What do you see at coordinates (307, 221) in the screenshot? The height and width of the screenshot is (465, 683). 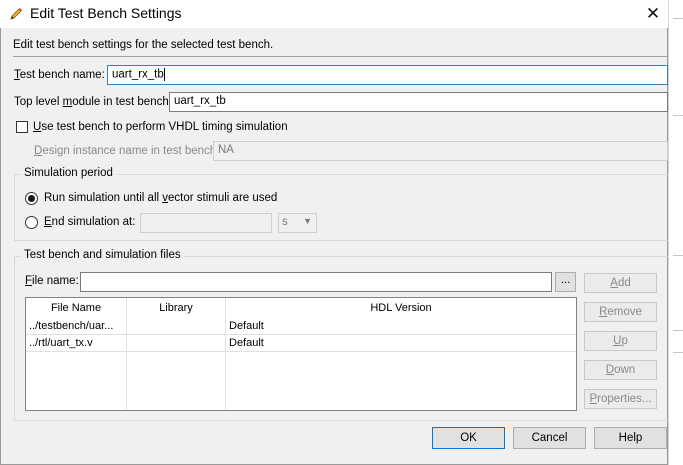 I see `chevron-down-icon: ▼` at bounding box center [307, 221].